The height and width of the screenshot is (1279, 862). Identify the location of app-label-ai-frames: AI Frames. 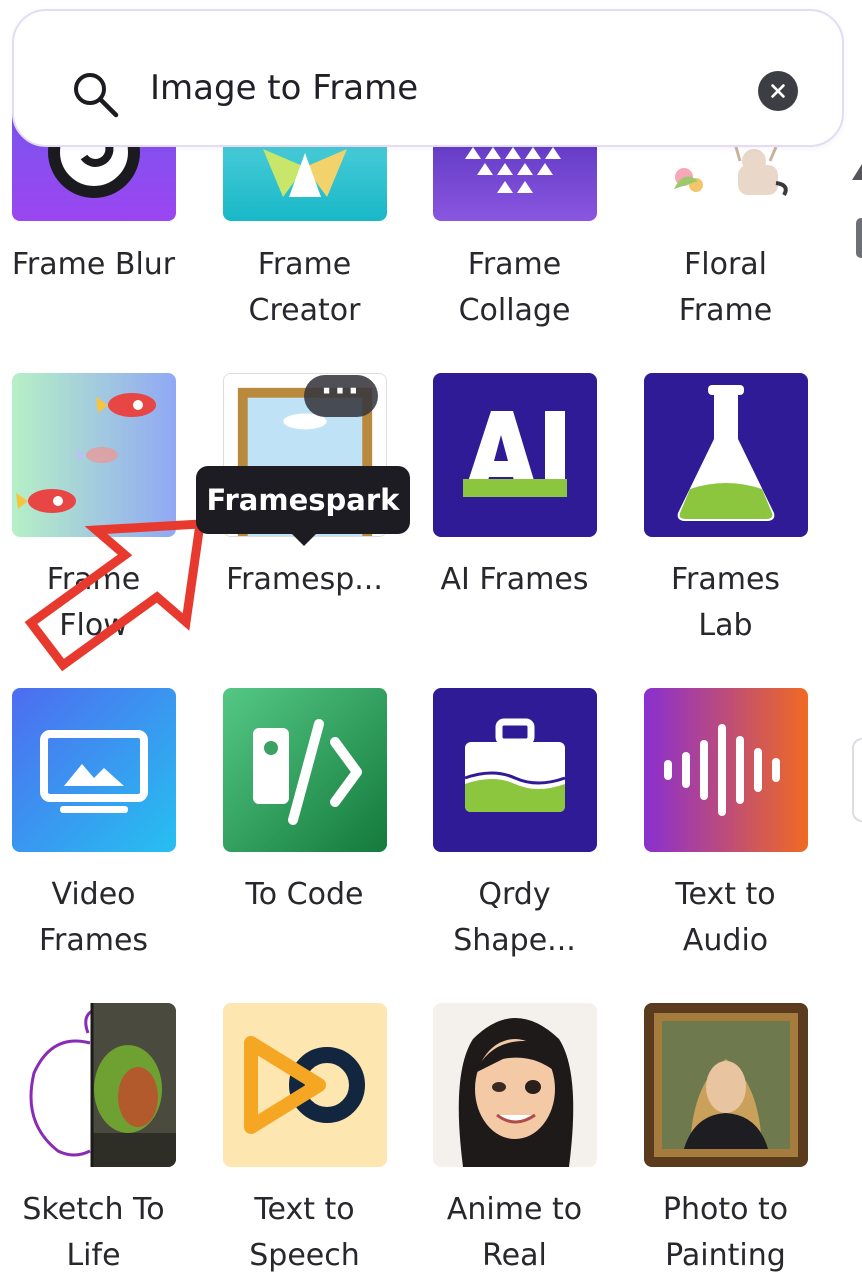
(514, 579).